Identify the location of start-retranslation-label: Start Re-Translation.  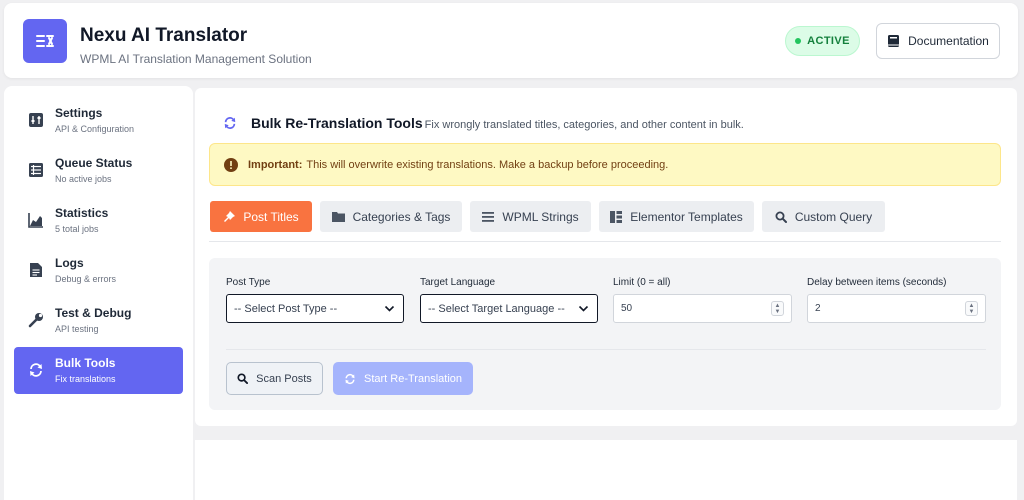
(413, 378).